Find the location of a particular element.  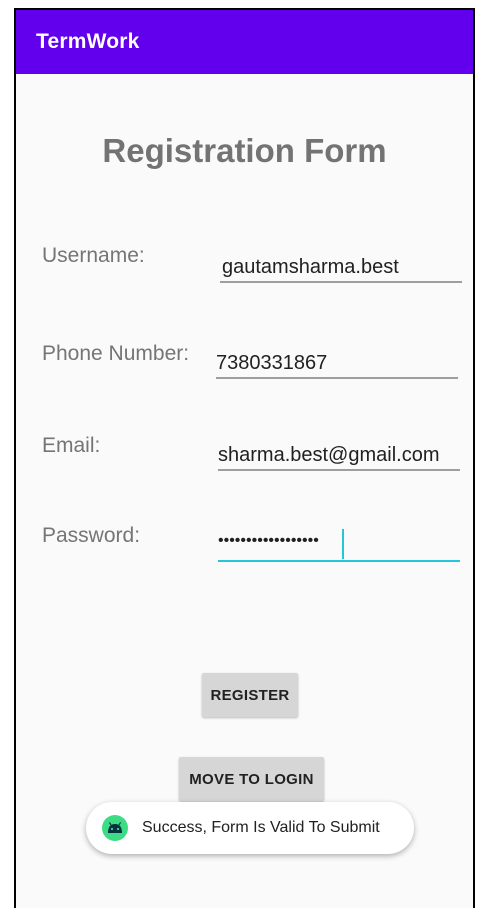

register-button: REGISTER is located at coordinates (250, 695).